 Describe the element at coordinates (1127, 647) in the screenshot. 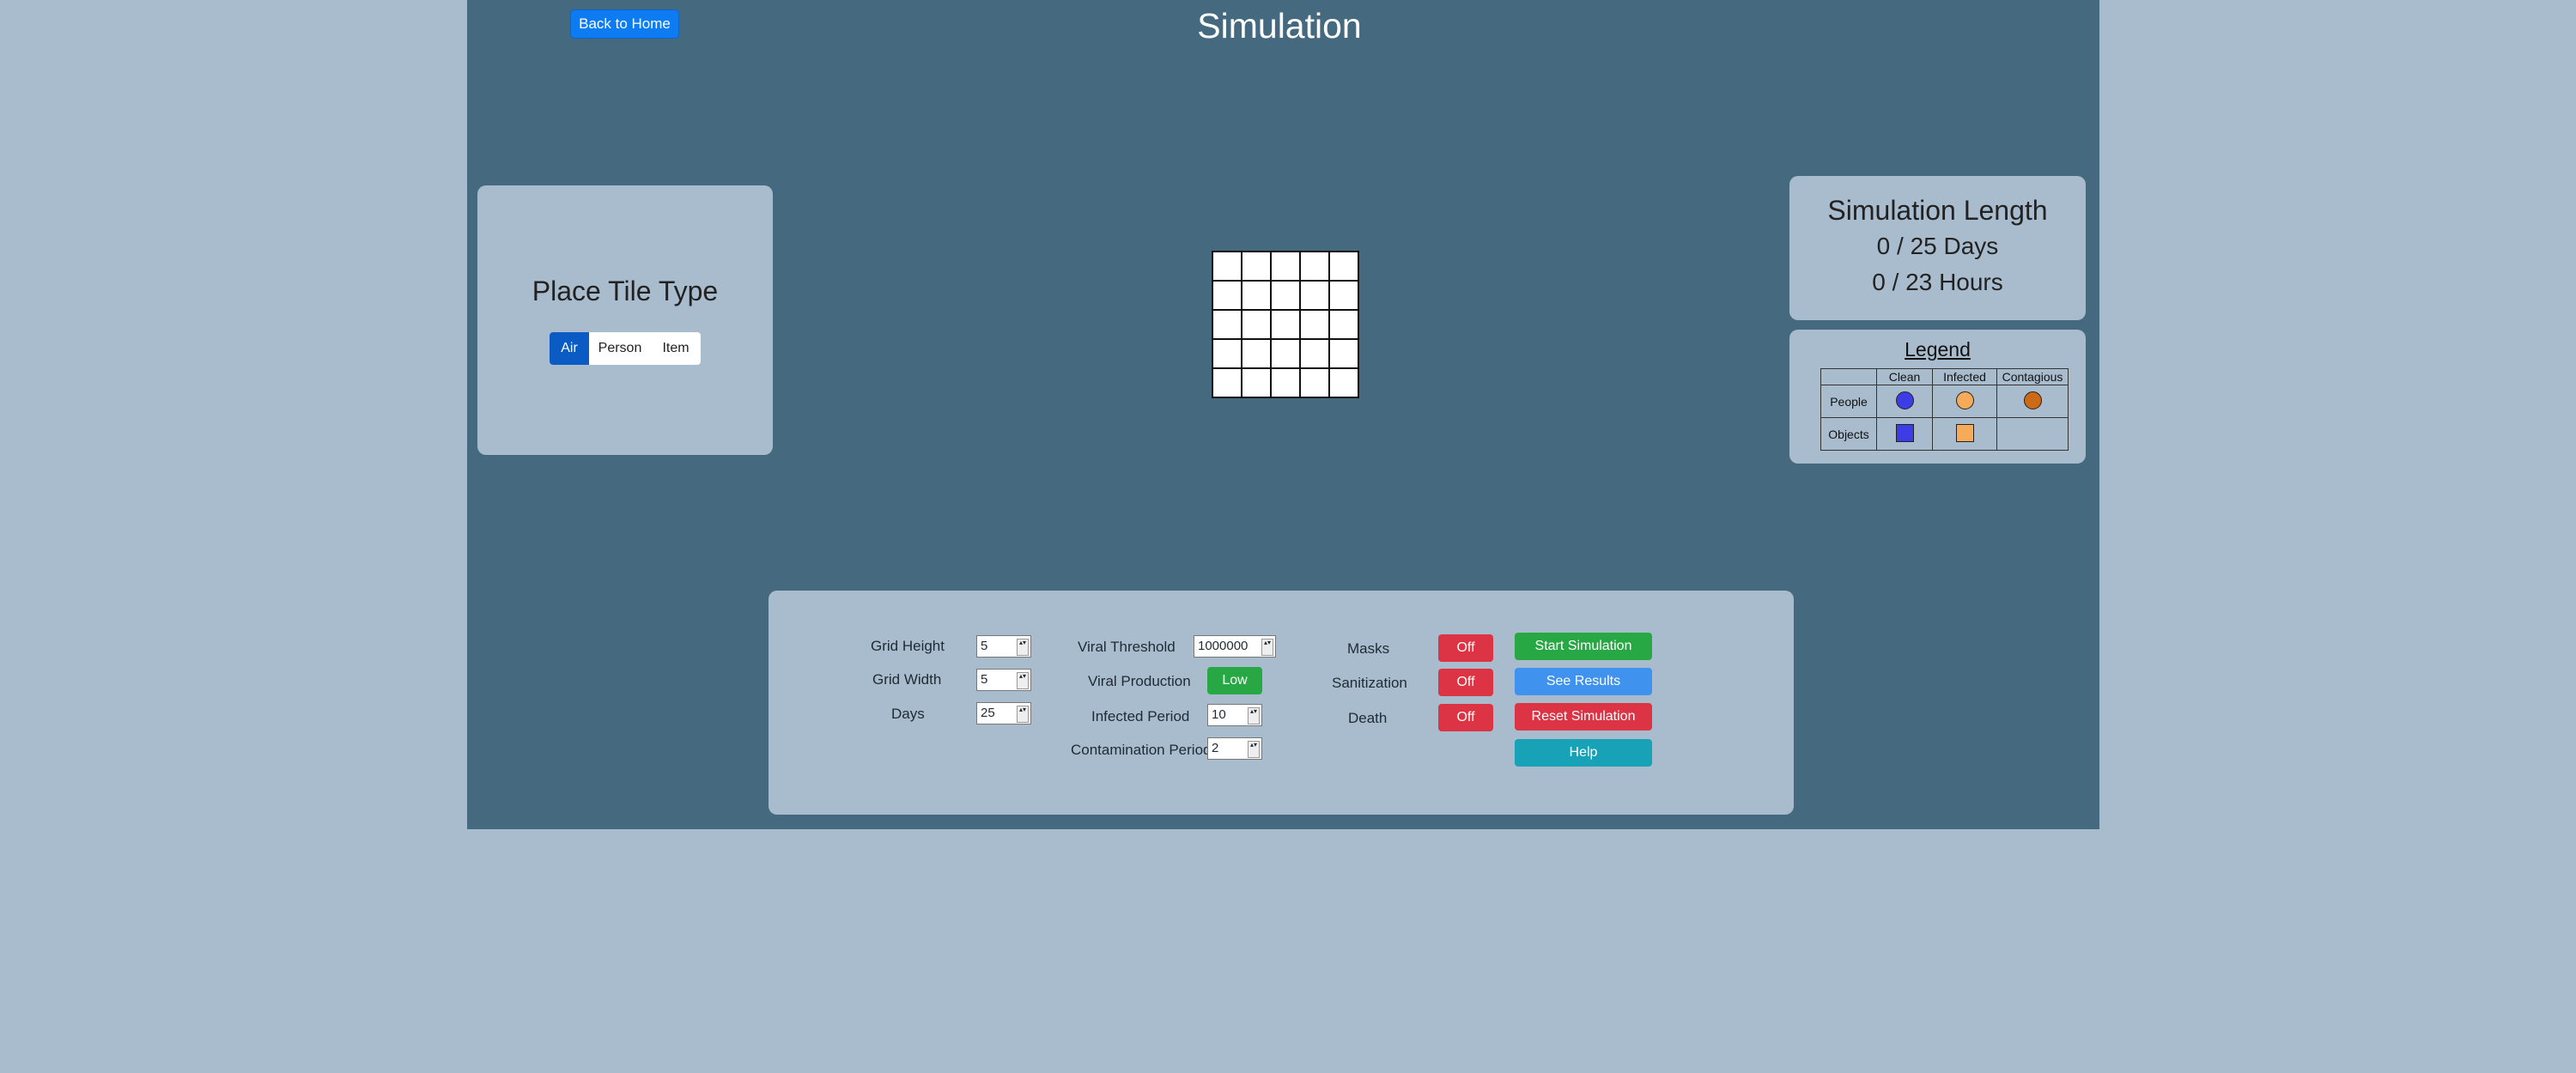

I see `viral-threshold-label: Viral Threshold` at that location.